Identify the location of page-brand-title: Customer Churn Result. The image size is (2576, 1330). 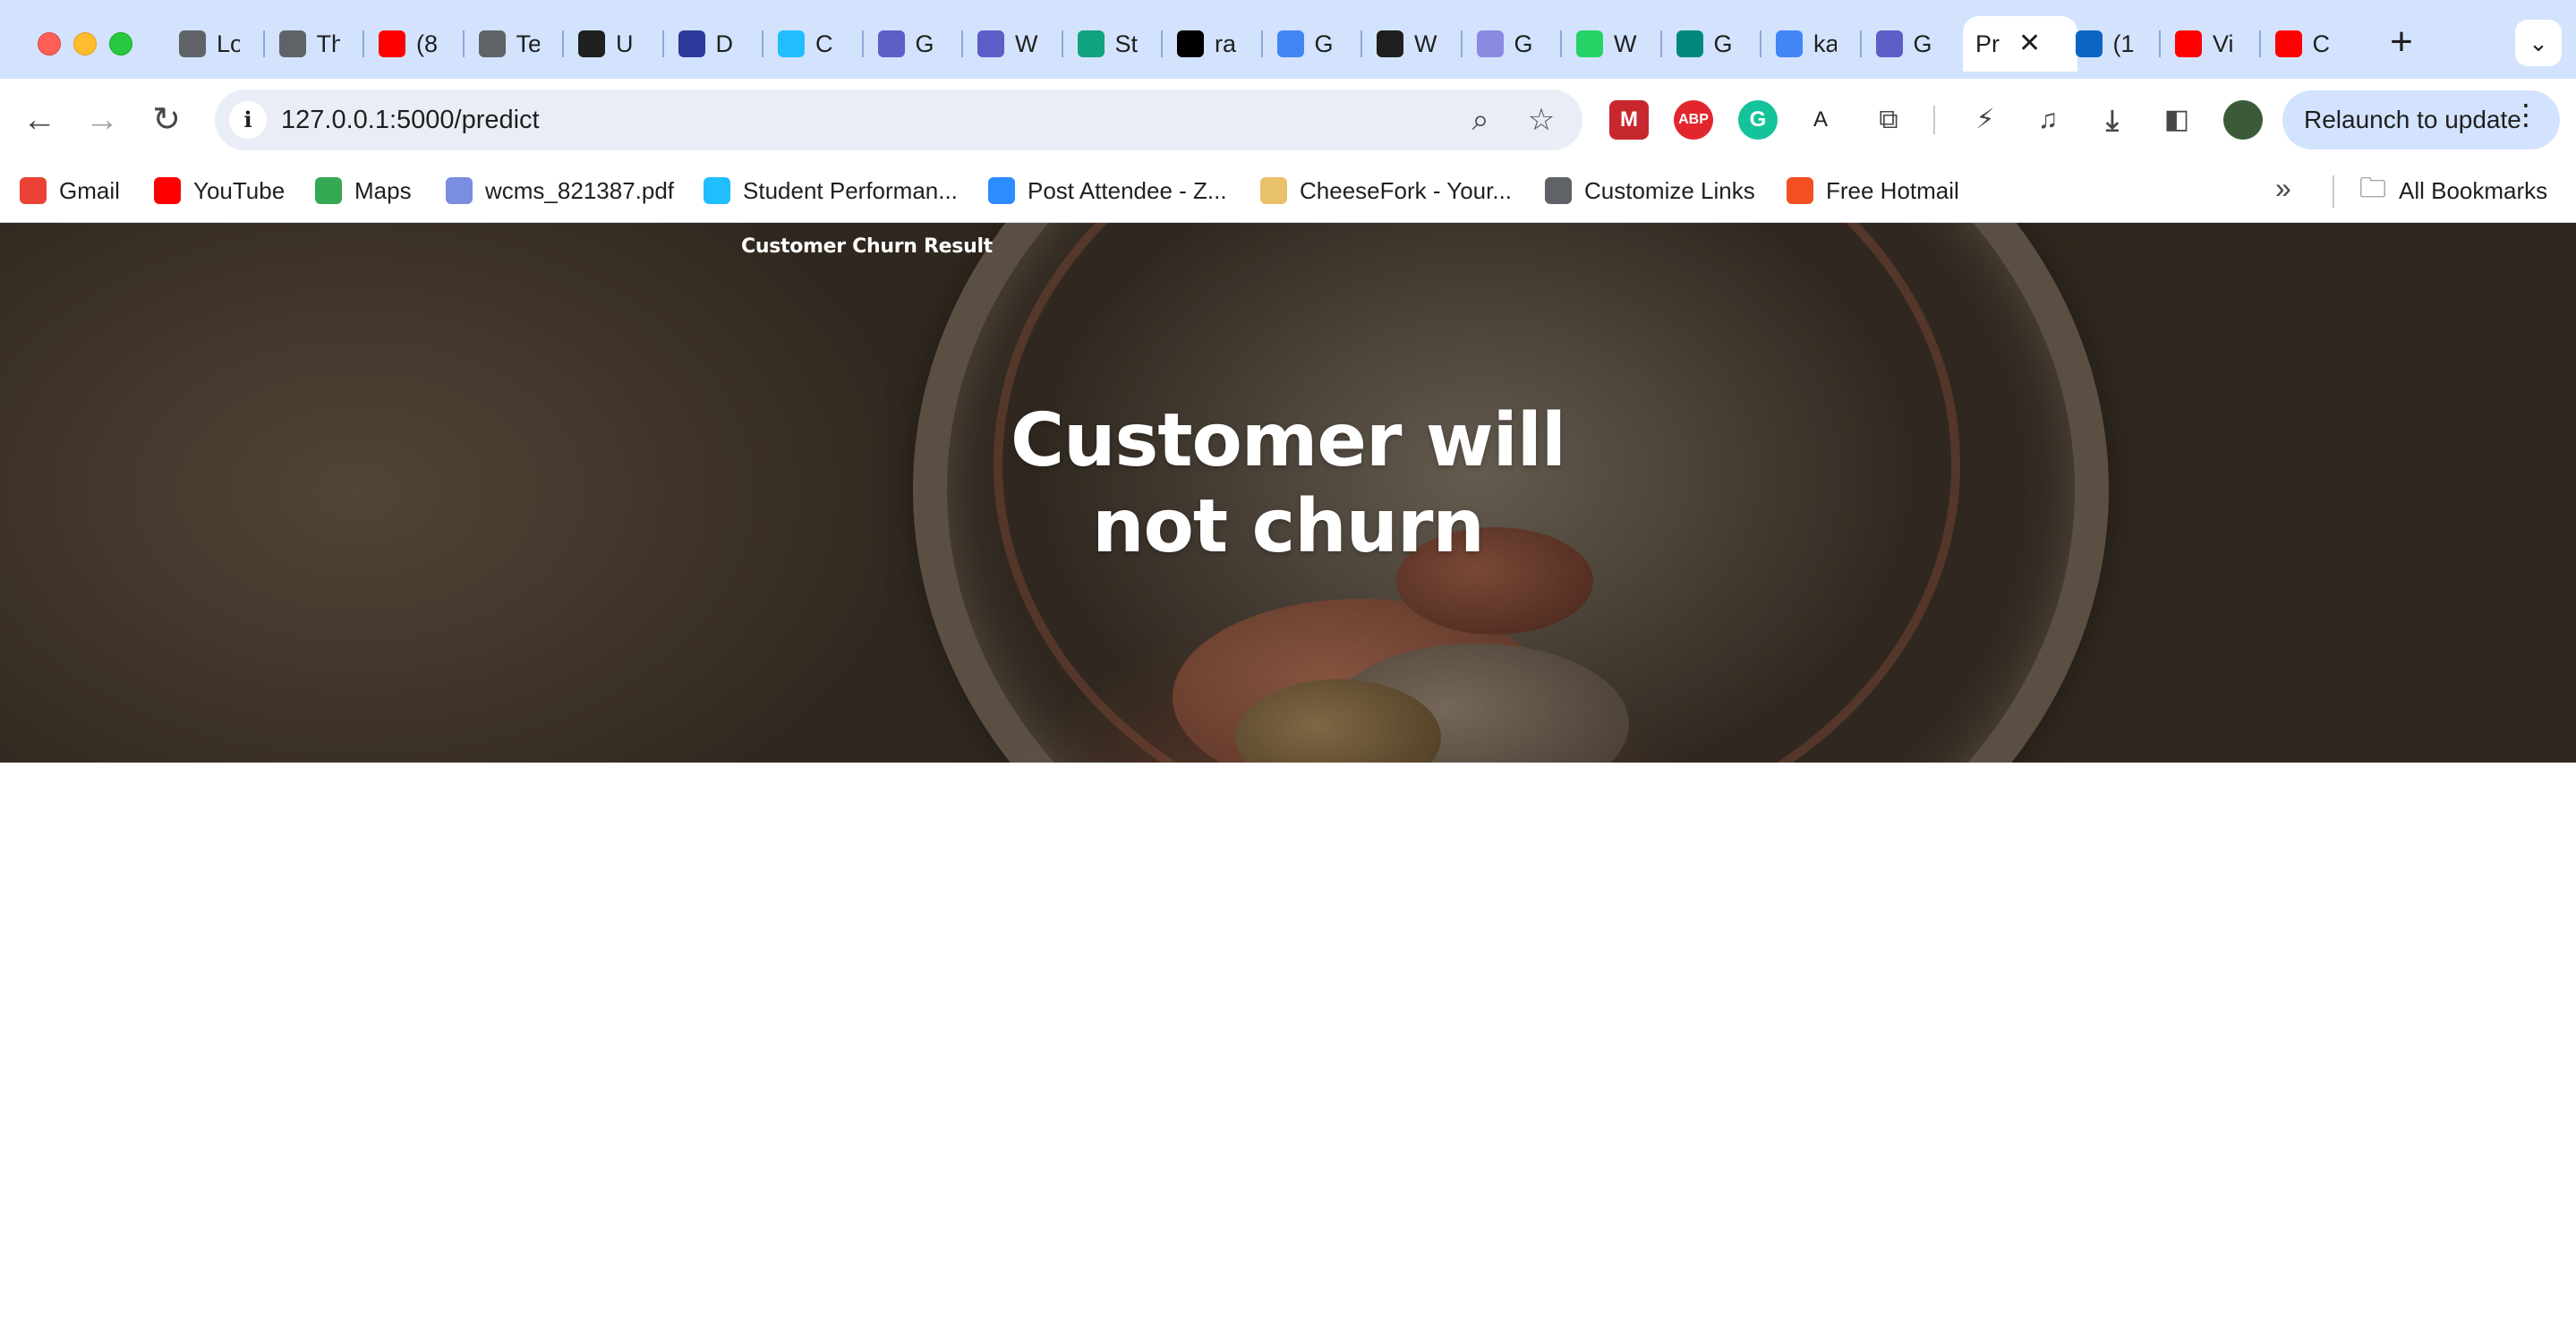
(867, 247).